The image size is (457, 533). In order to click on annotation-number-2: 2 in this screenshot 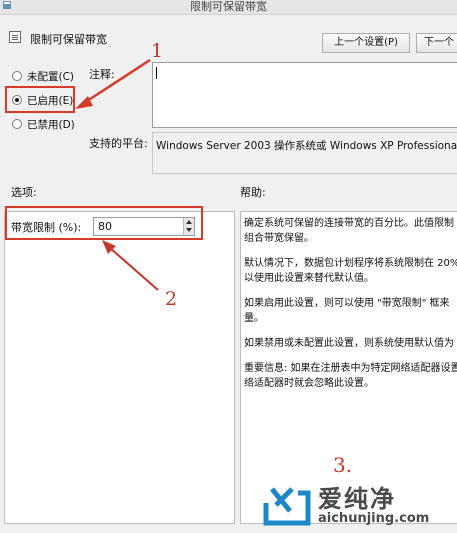, I will do `click(171, 299)`.